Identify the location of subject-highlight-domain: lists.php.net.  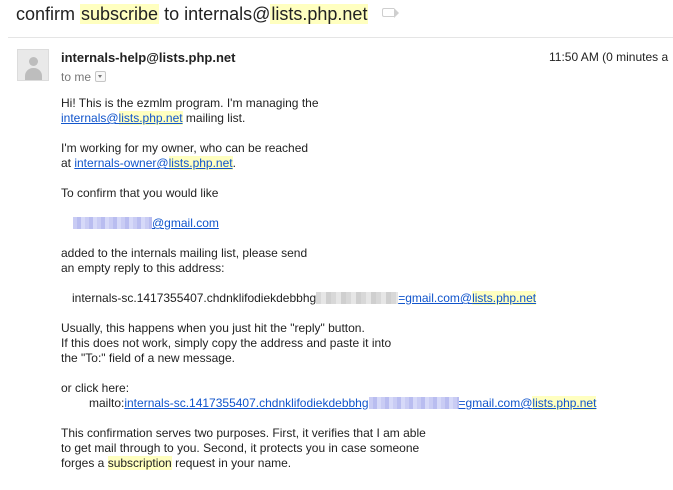
(319, 14).